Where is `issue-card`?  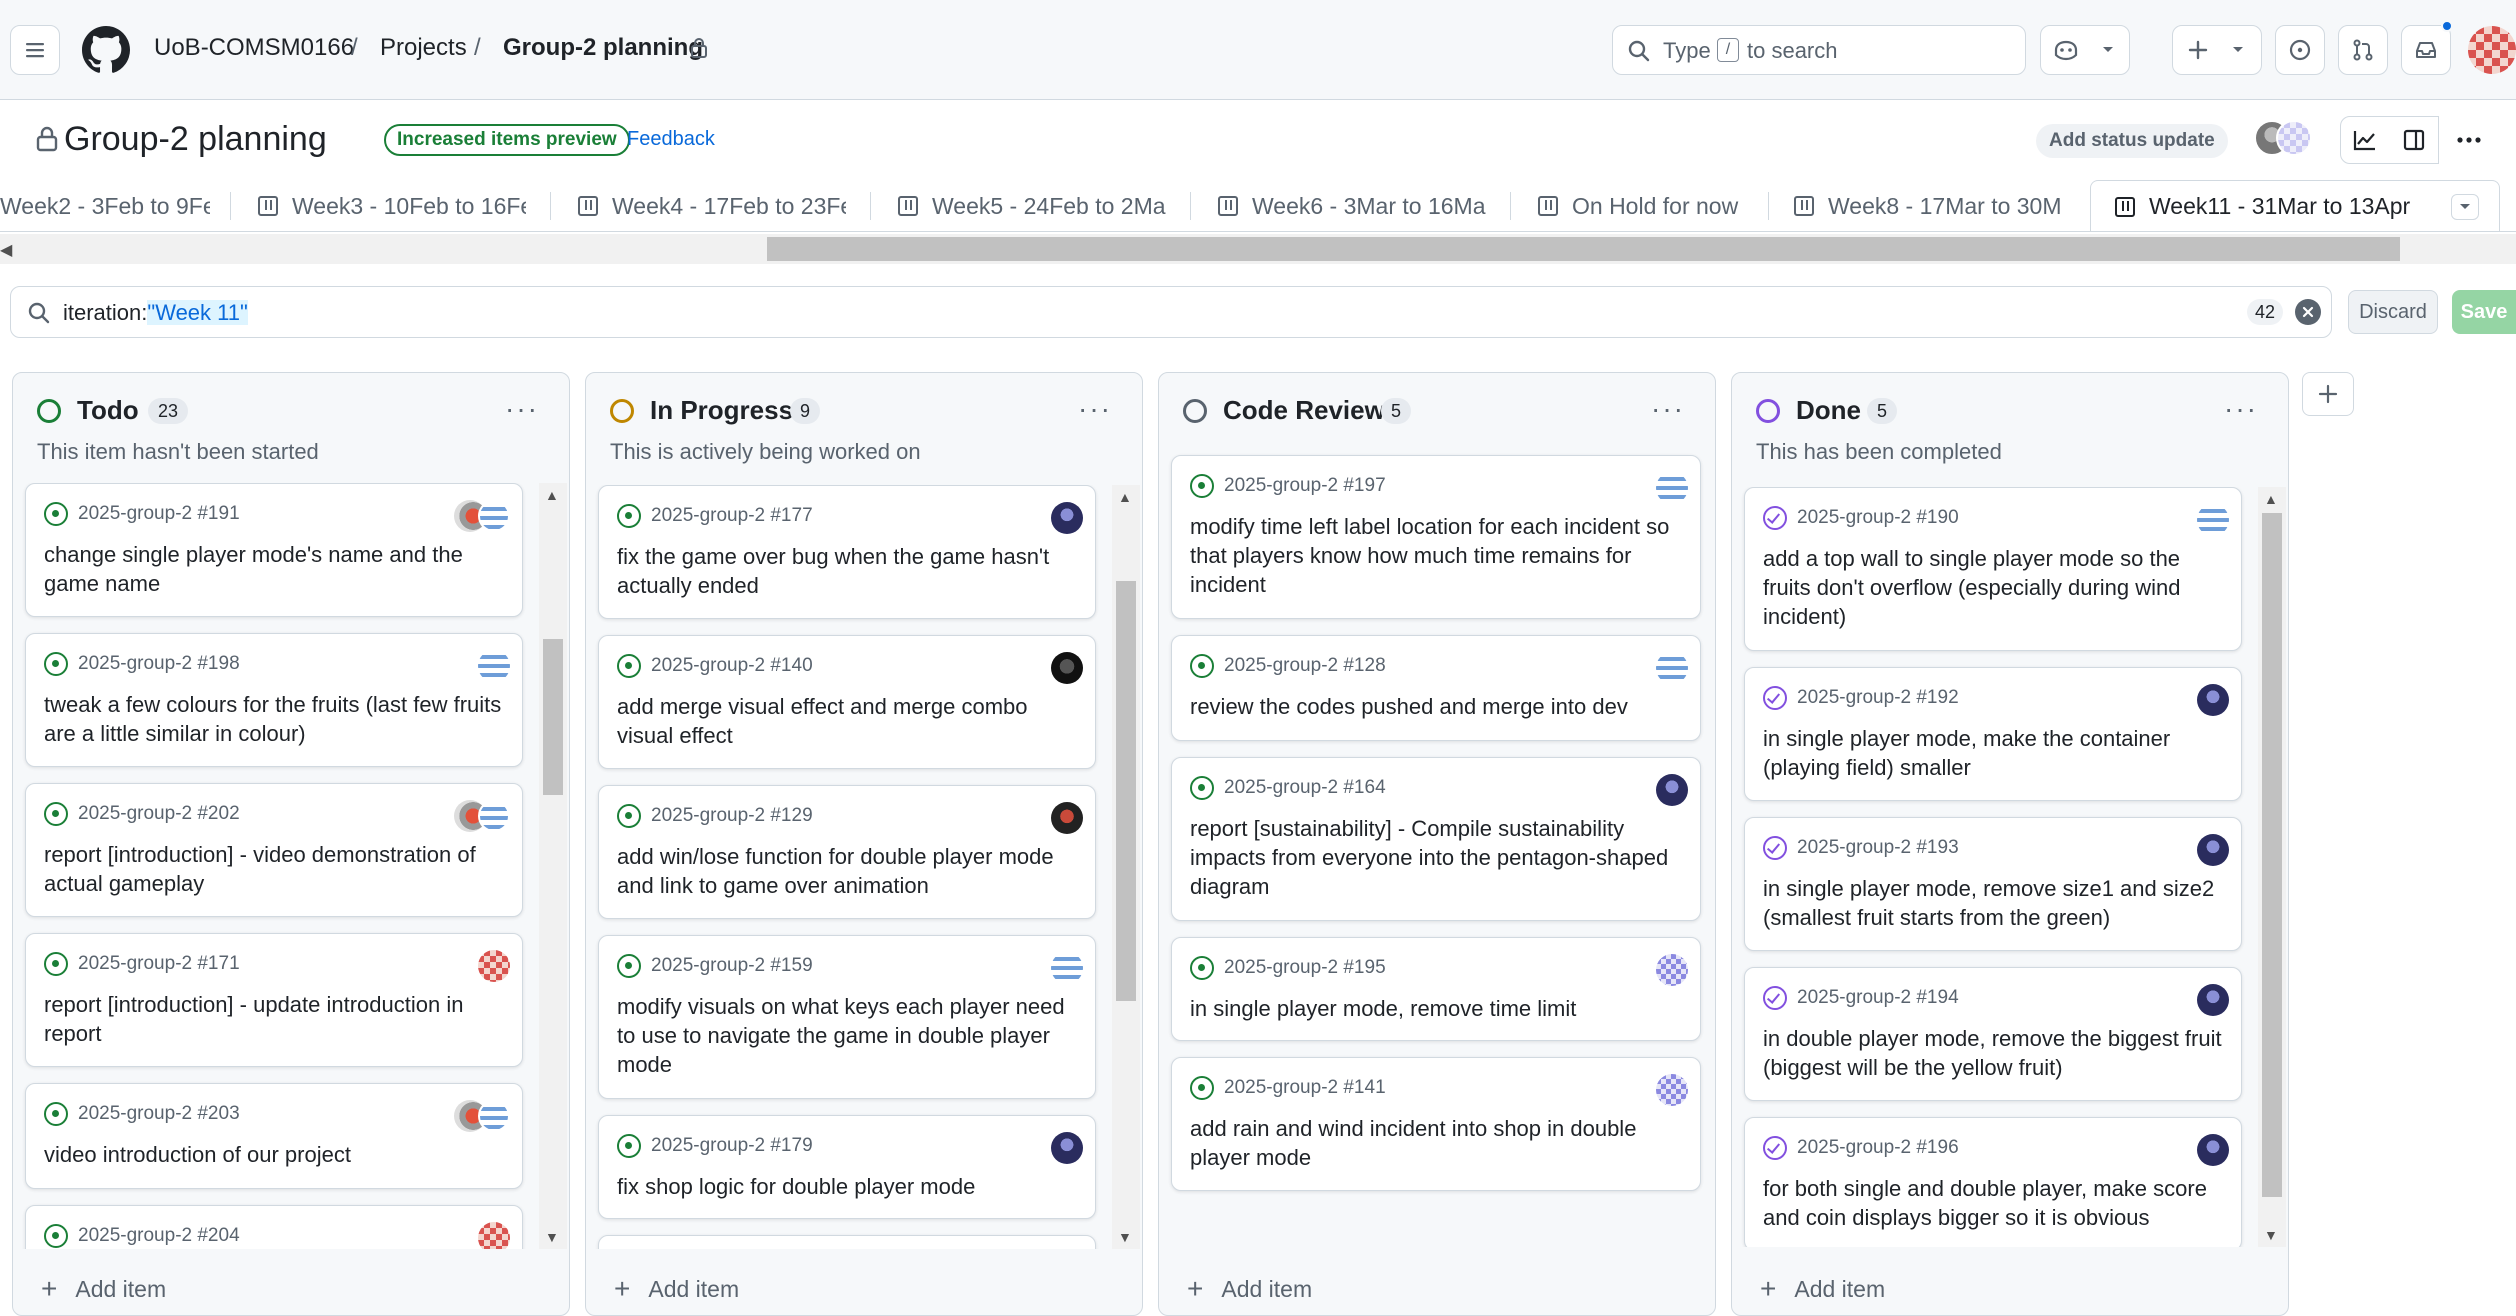 issue-card is located at coordinates (847, 1242).